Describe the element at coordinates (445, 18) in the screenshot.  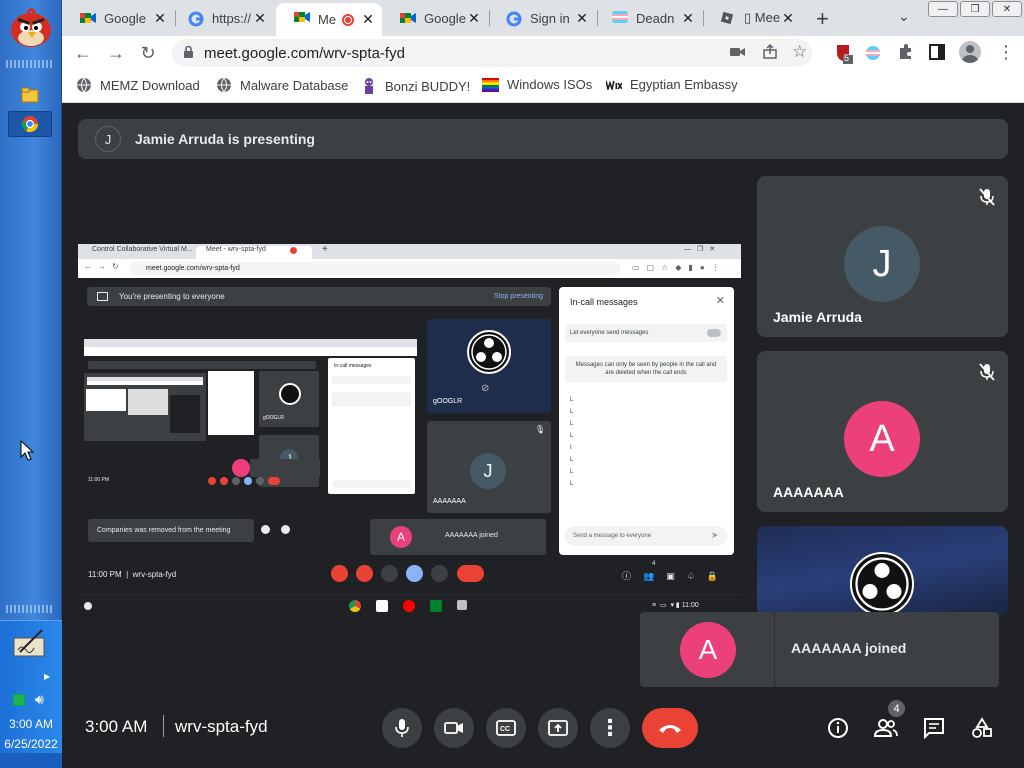
I see `tab-label: Google` at that location.